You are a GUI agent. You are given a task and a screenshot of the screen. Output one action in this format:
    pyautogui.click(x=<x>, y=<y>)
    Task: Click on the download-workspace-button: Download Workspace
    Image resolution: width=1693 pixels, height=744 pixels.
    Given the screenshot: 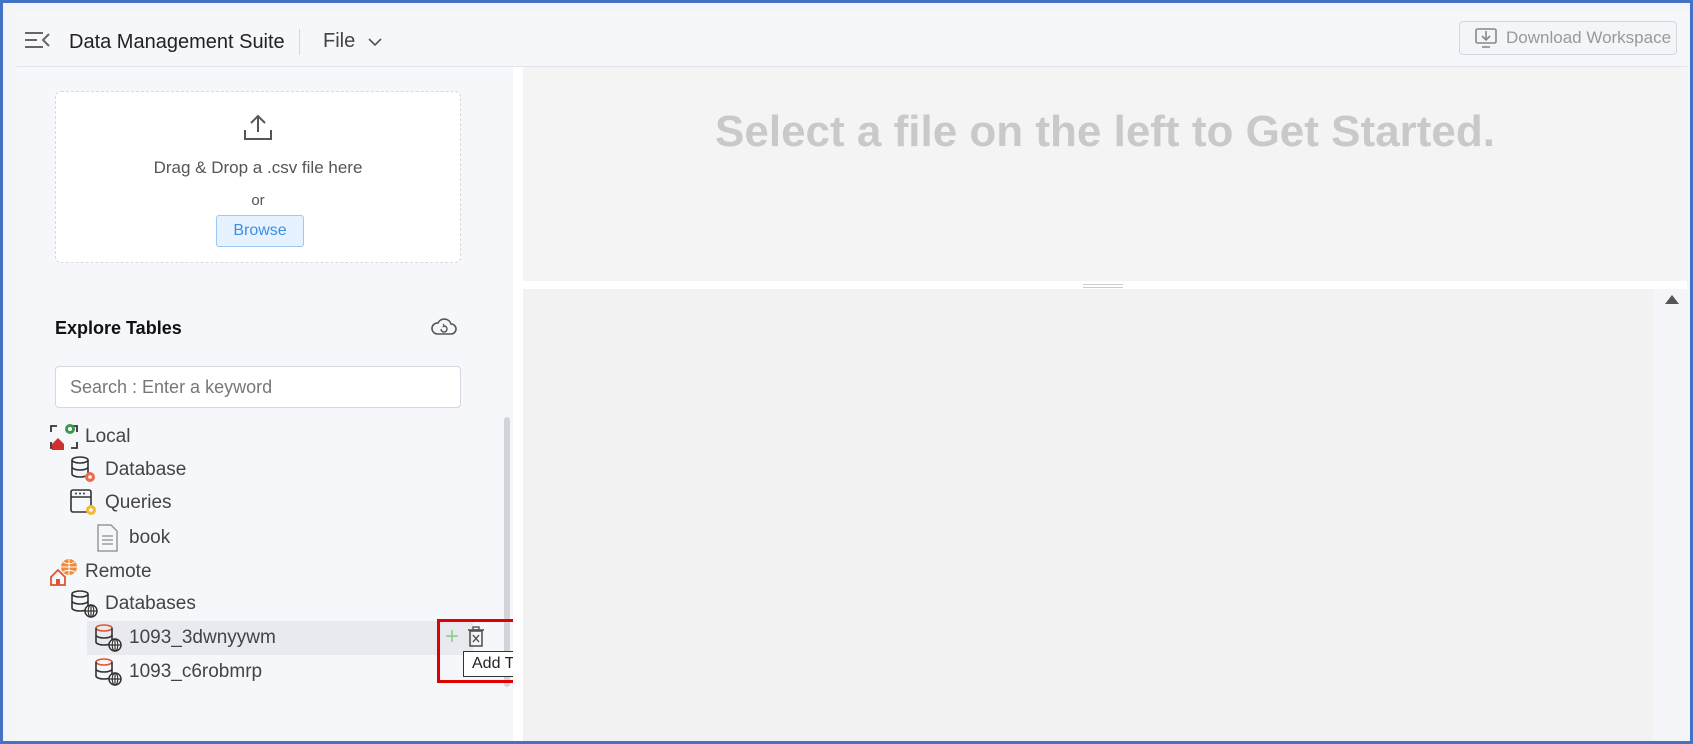 What is the action you would take?
    pyautogui.click(x=1568, y=38)
    